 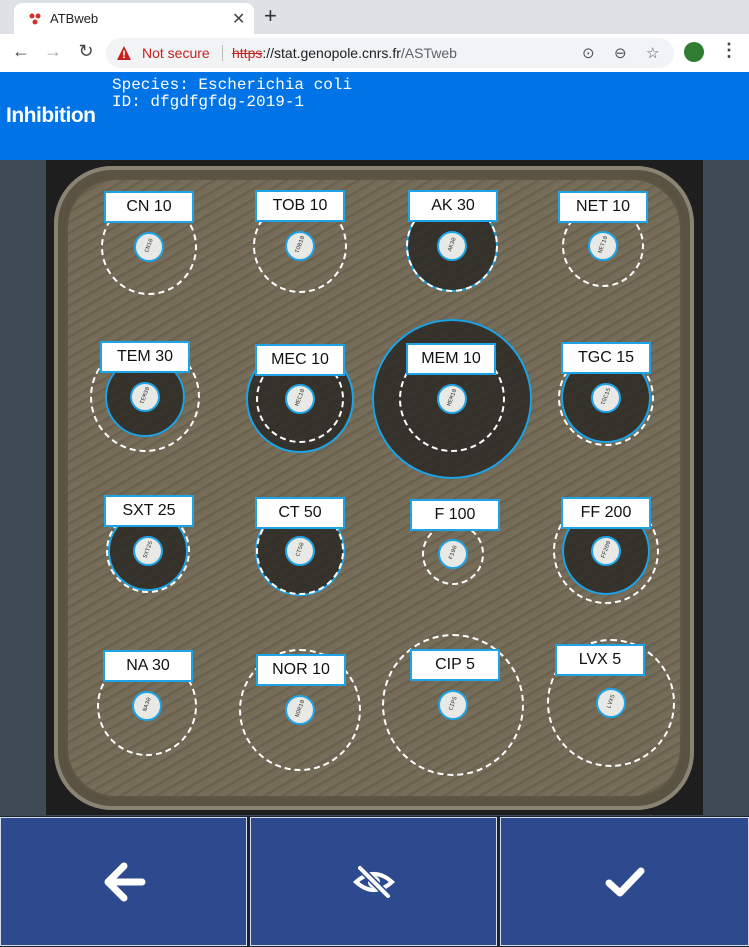 I want to click on disk-code: CN10, so click(x=149, y=245).